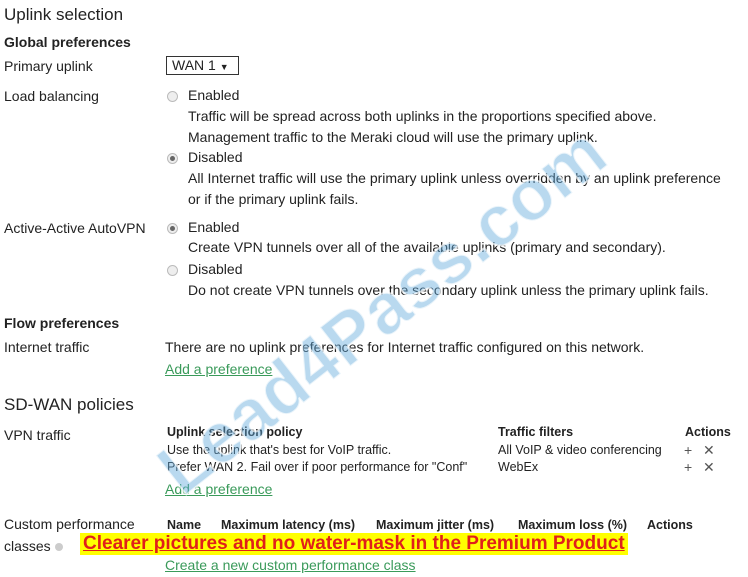 This screenshot has width=748, height=577. What do you see at coordinates (214, 95) in the screenshot?
I see `lb-enabled-label: Enabled` at bounding box center [214, 95].